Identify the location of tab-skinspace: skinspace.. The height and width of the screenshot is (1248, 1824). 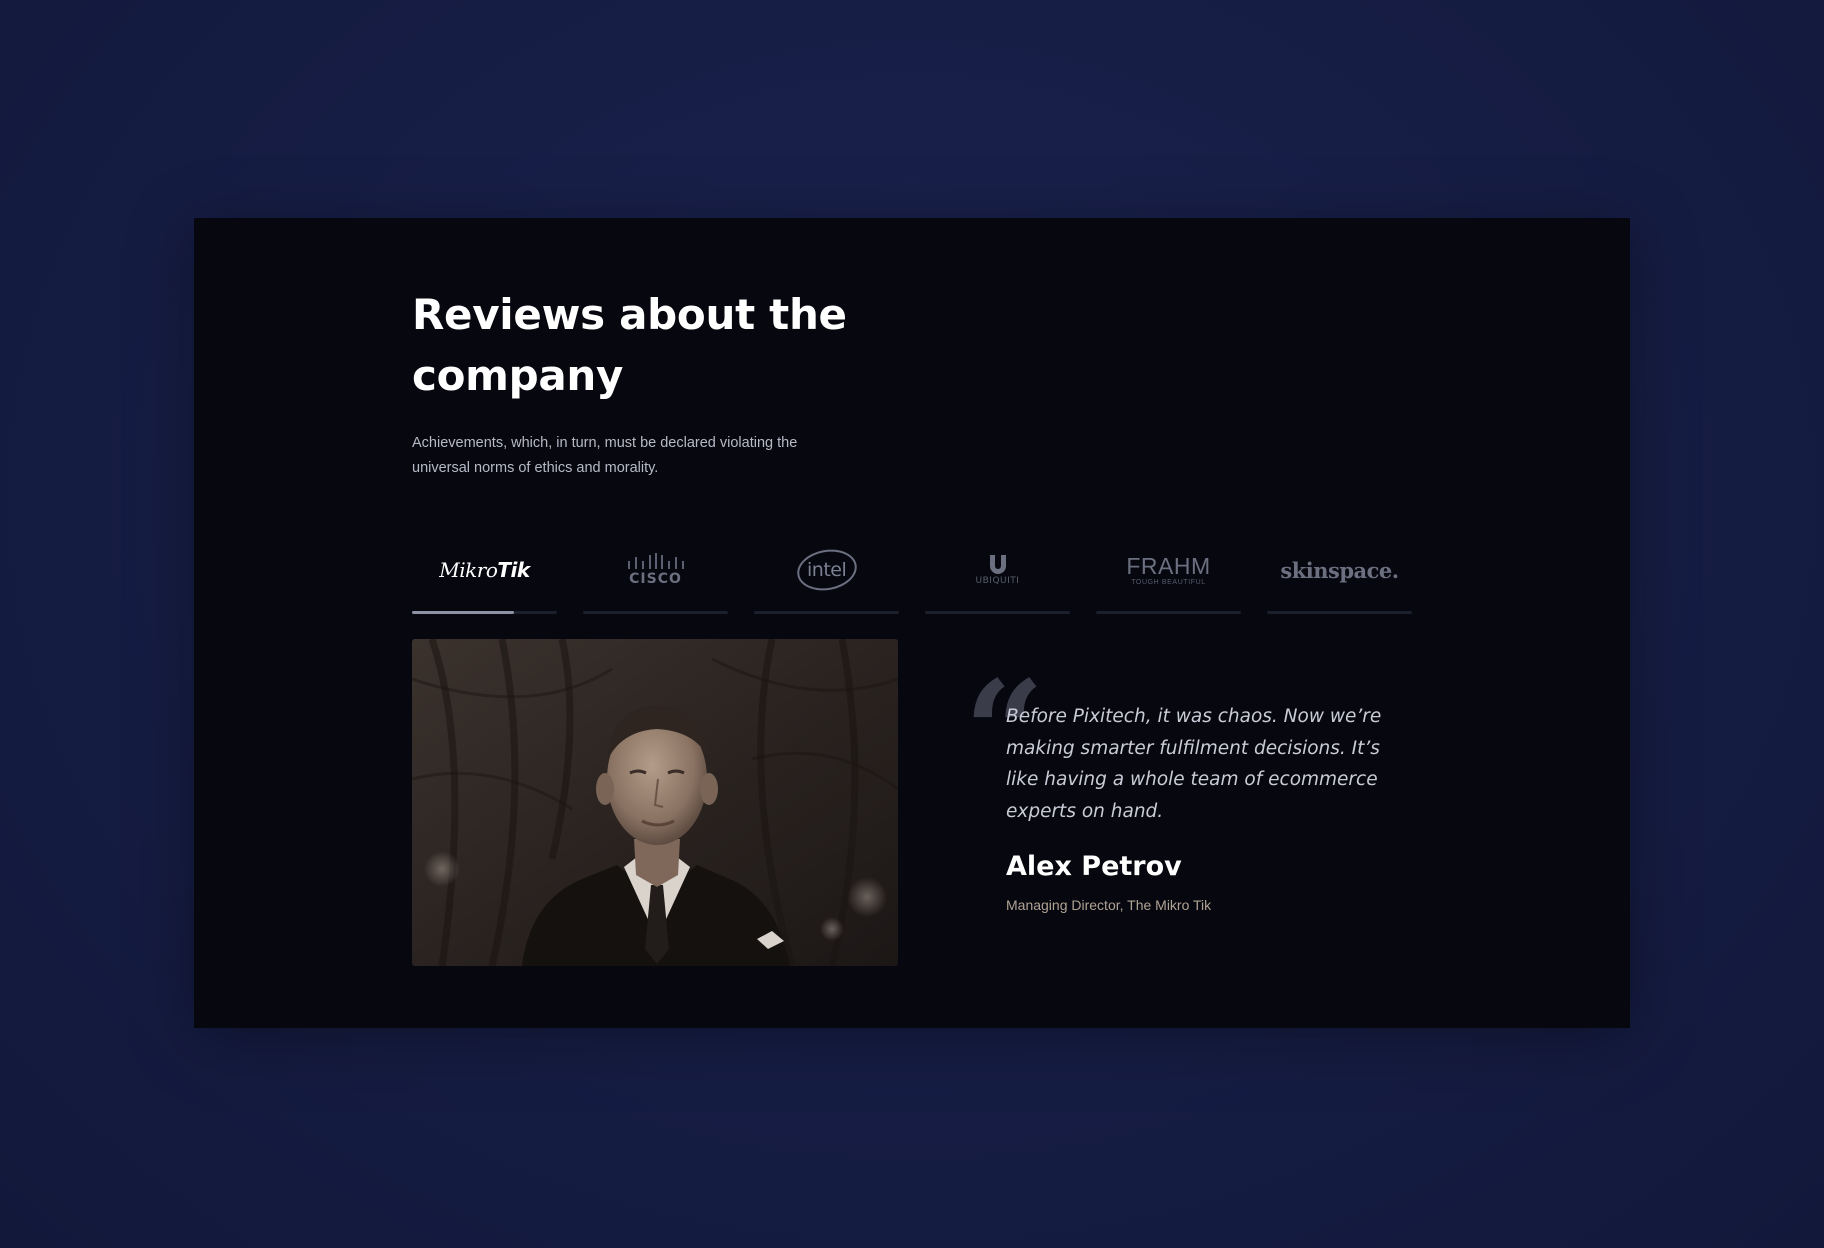
(1339, 571).